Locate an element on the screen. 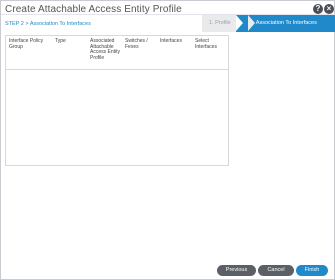  column-header-interface-policy-group: Interface Policy Group is located at coordinates (31, 44).